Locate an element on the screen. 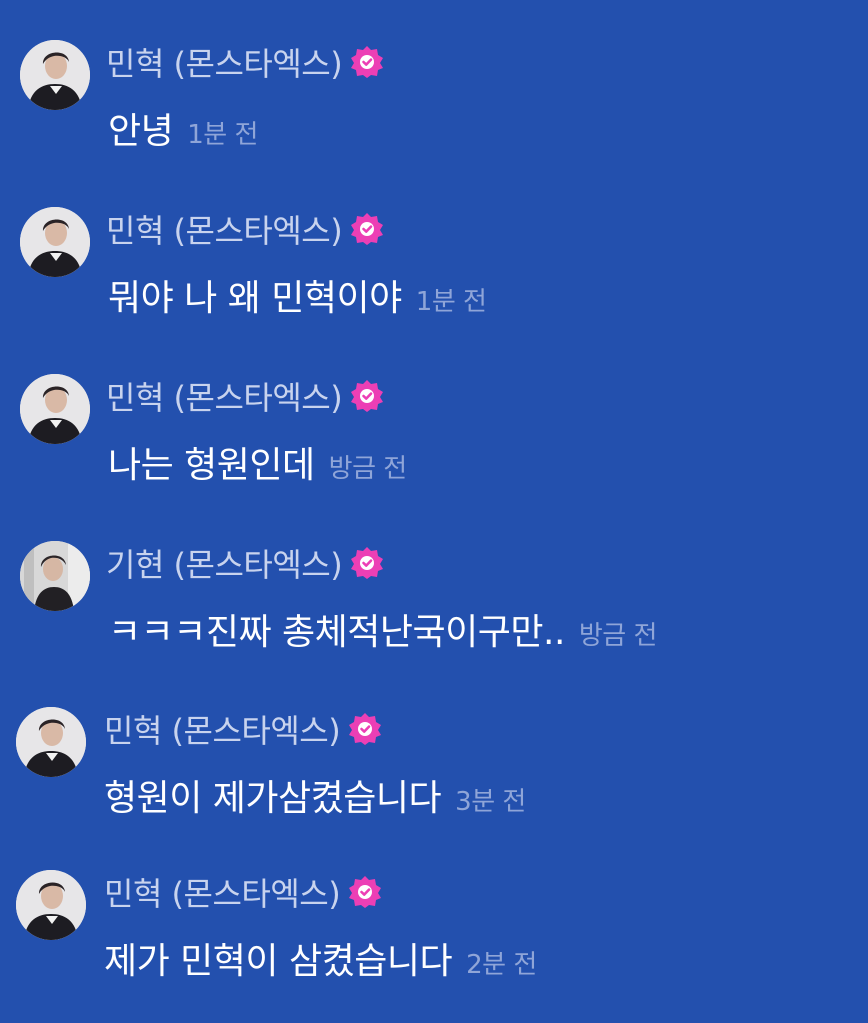 Image resolution: width=868 pixels, height=1023 pixels. chat-message: 민혁 (몬스타엑스) 나는 형원인데 방금 전 is located at coordinates (434, 440).